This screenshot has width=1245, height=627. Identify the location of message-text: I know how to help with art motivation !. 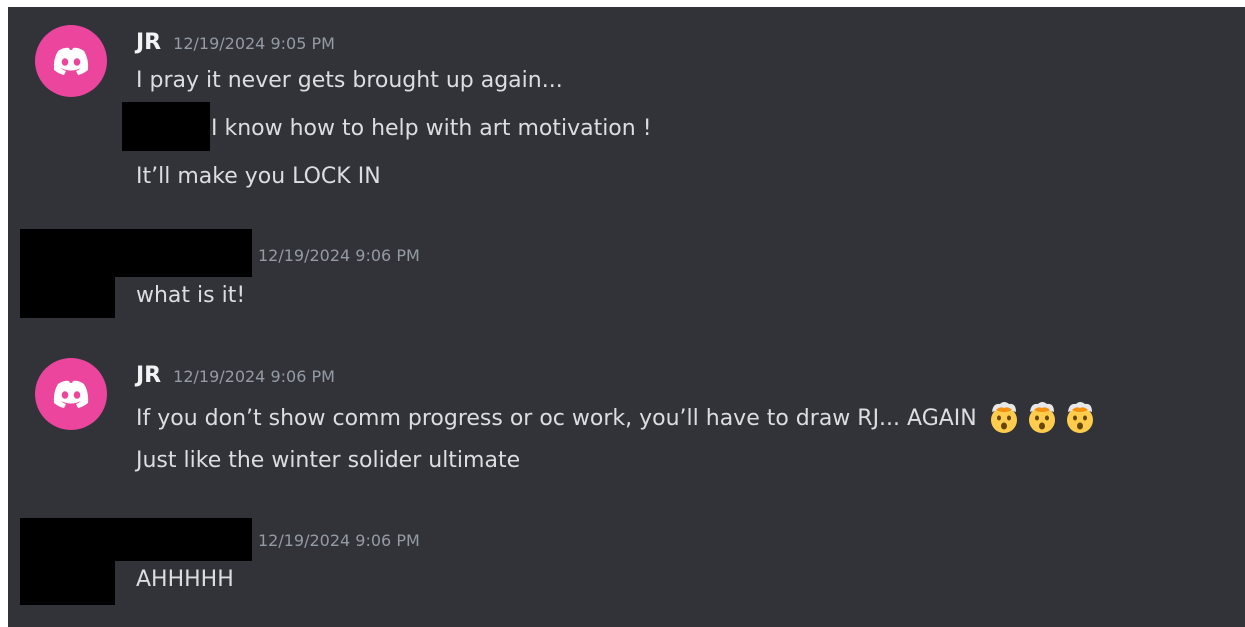
(431, 128).